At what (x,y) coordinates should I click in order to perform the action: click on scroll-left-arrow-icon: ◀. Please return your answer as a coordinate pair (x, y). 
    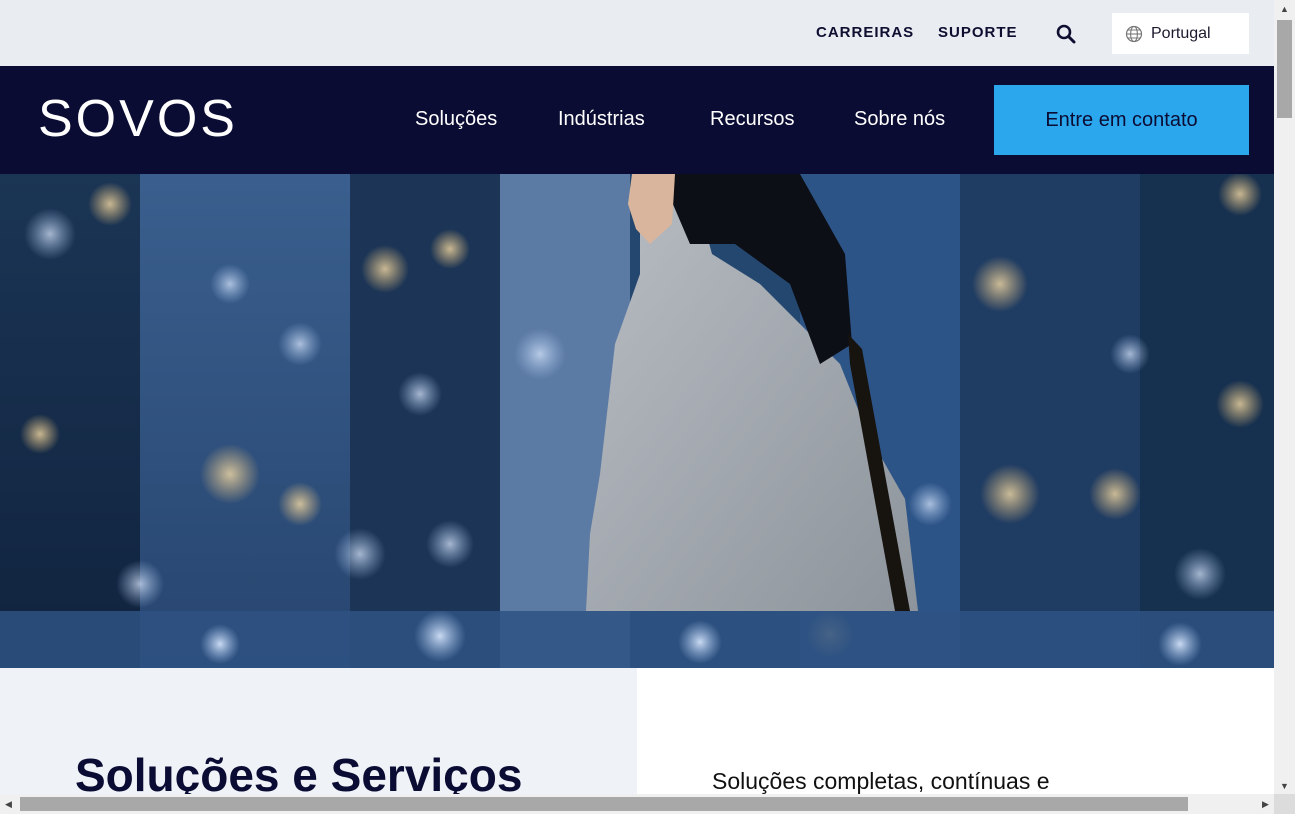
    Looking at the image, I should click on (8, 804).